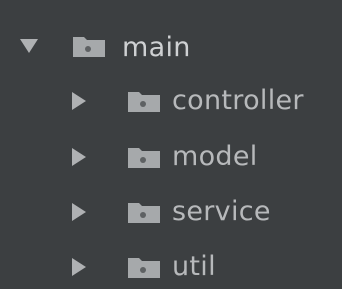  I want to click on expand-arrow-icon, so click(29, 46).